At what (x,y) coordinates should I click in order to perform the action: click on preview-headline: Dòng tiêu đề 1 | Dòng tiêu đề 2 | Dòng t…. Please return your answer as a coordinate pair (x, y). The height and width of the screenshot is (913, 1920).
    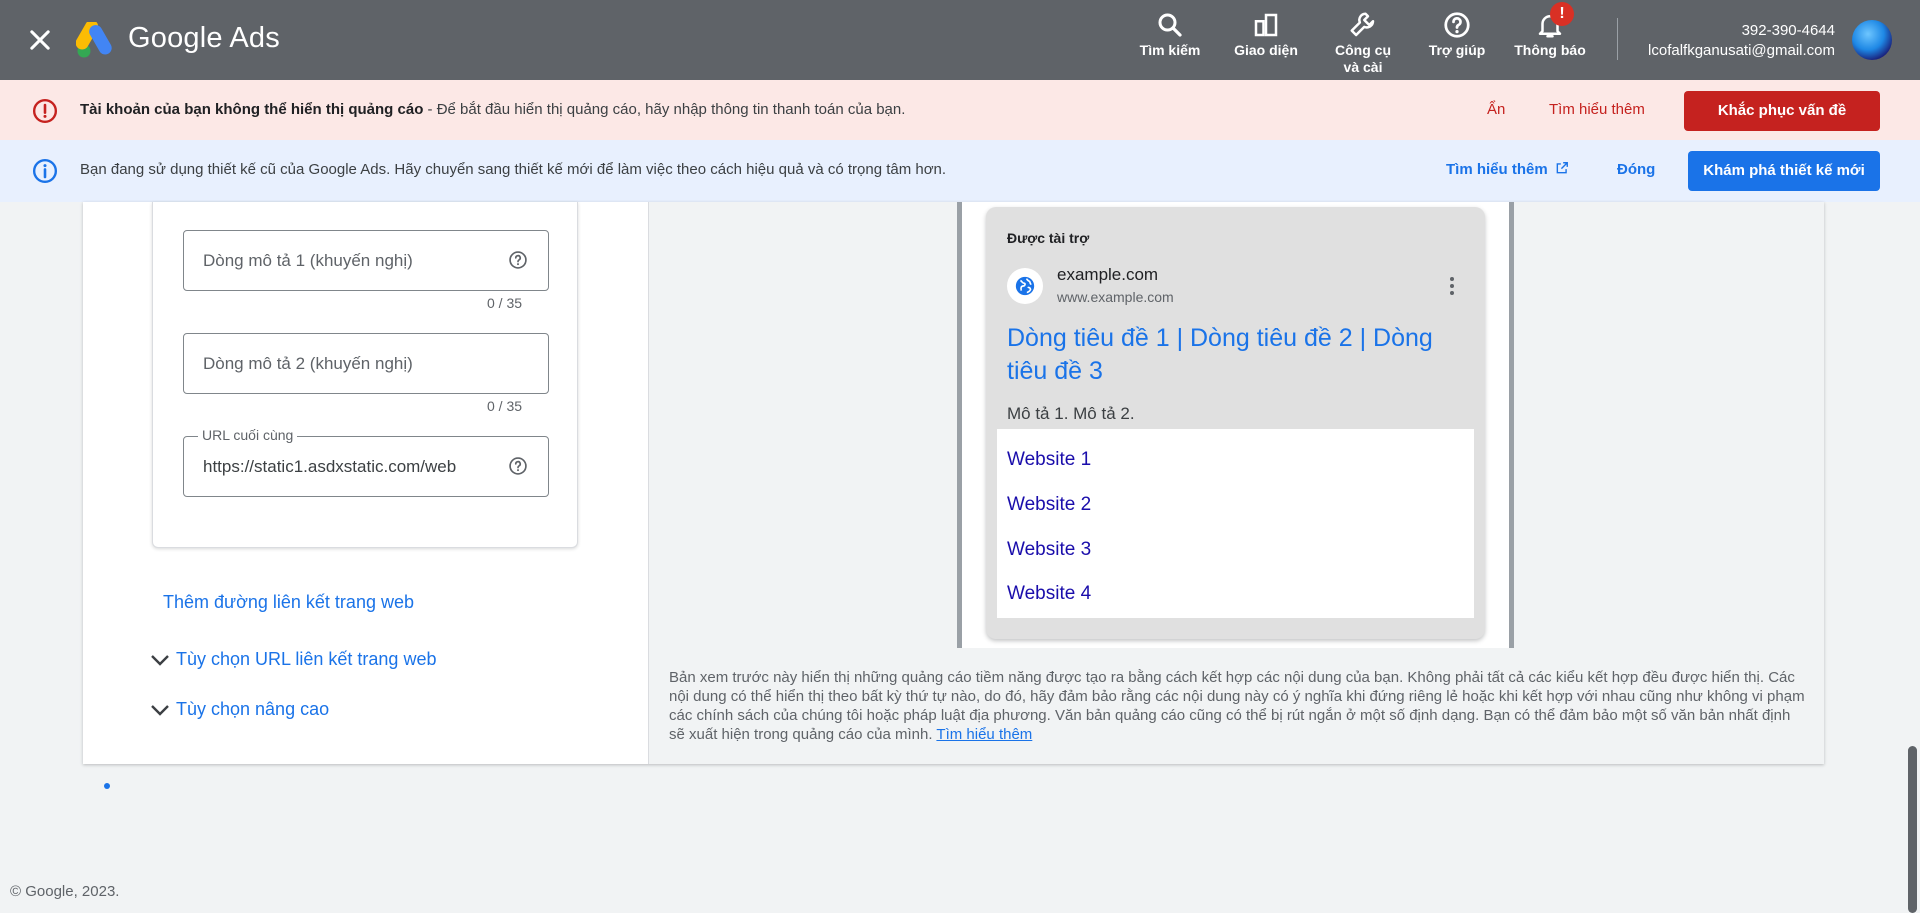
    Looking at the image, I should click on (1227, 355).